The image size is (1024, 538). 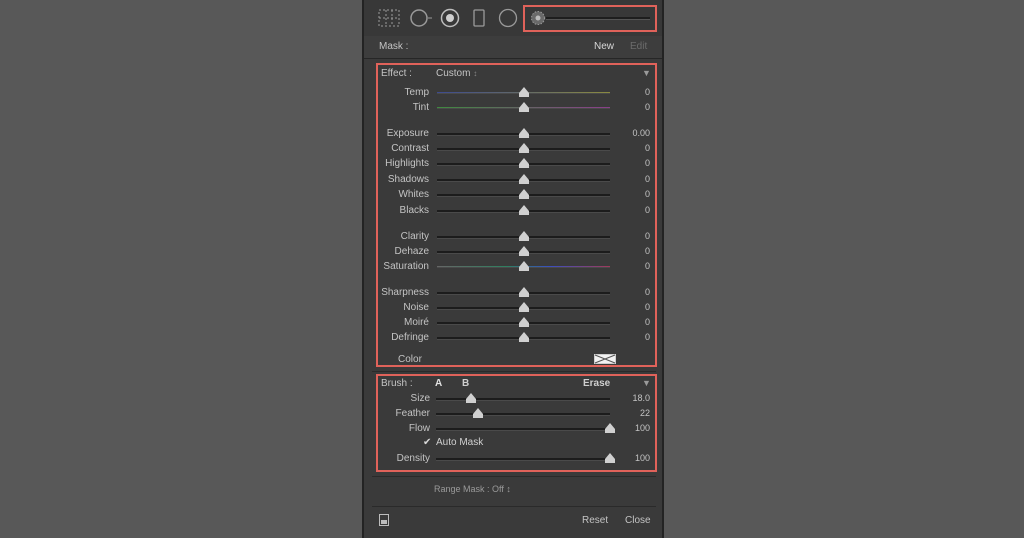 What do you see at coordinates (516, 423) in the screenshot?
I see `brush-highlight` at bounding box center [516, 423].